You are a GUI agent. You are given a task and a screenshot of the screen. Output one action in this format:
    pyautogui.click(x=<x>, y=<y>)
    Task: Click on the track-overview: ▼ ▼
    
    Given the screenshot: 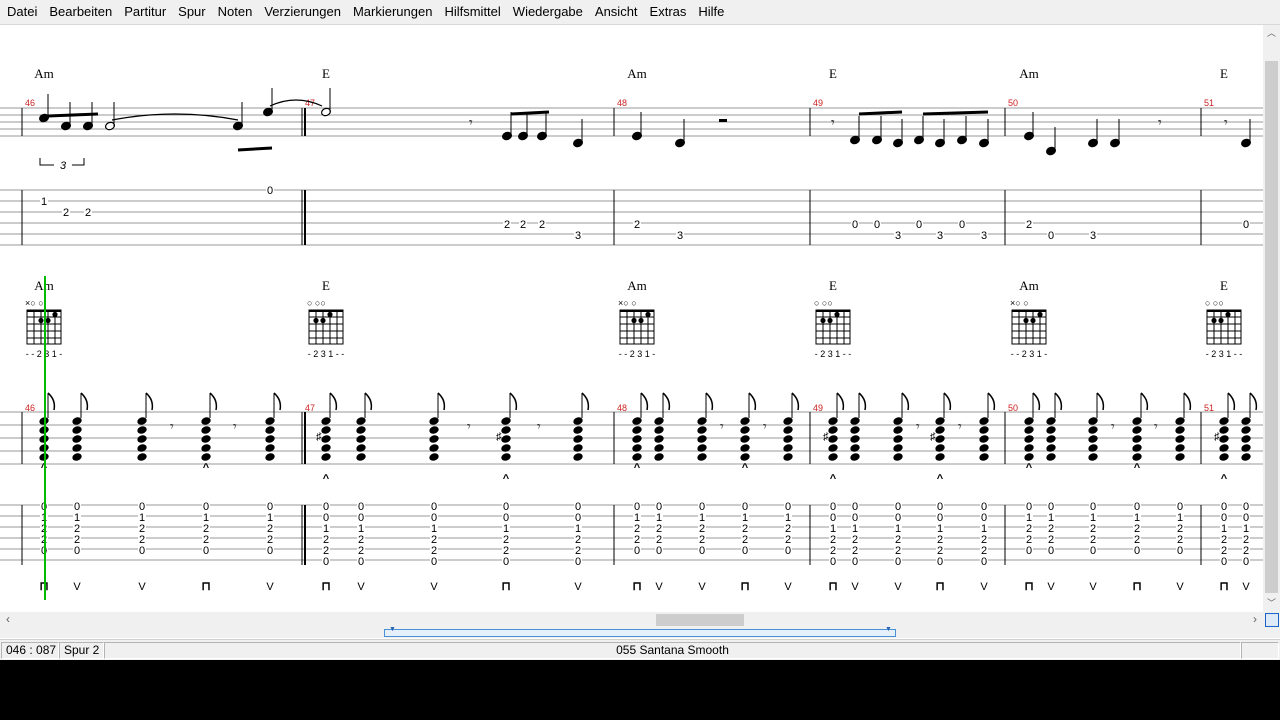 What is the action you would take?
    pyautogui.click(x=640, y=632)
    